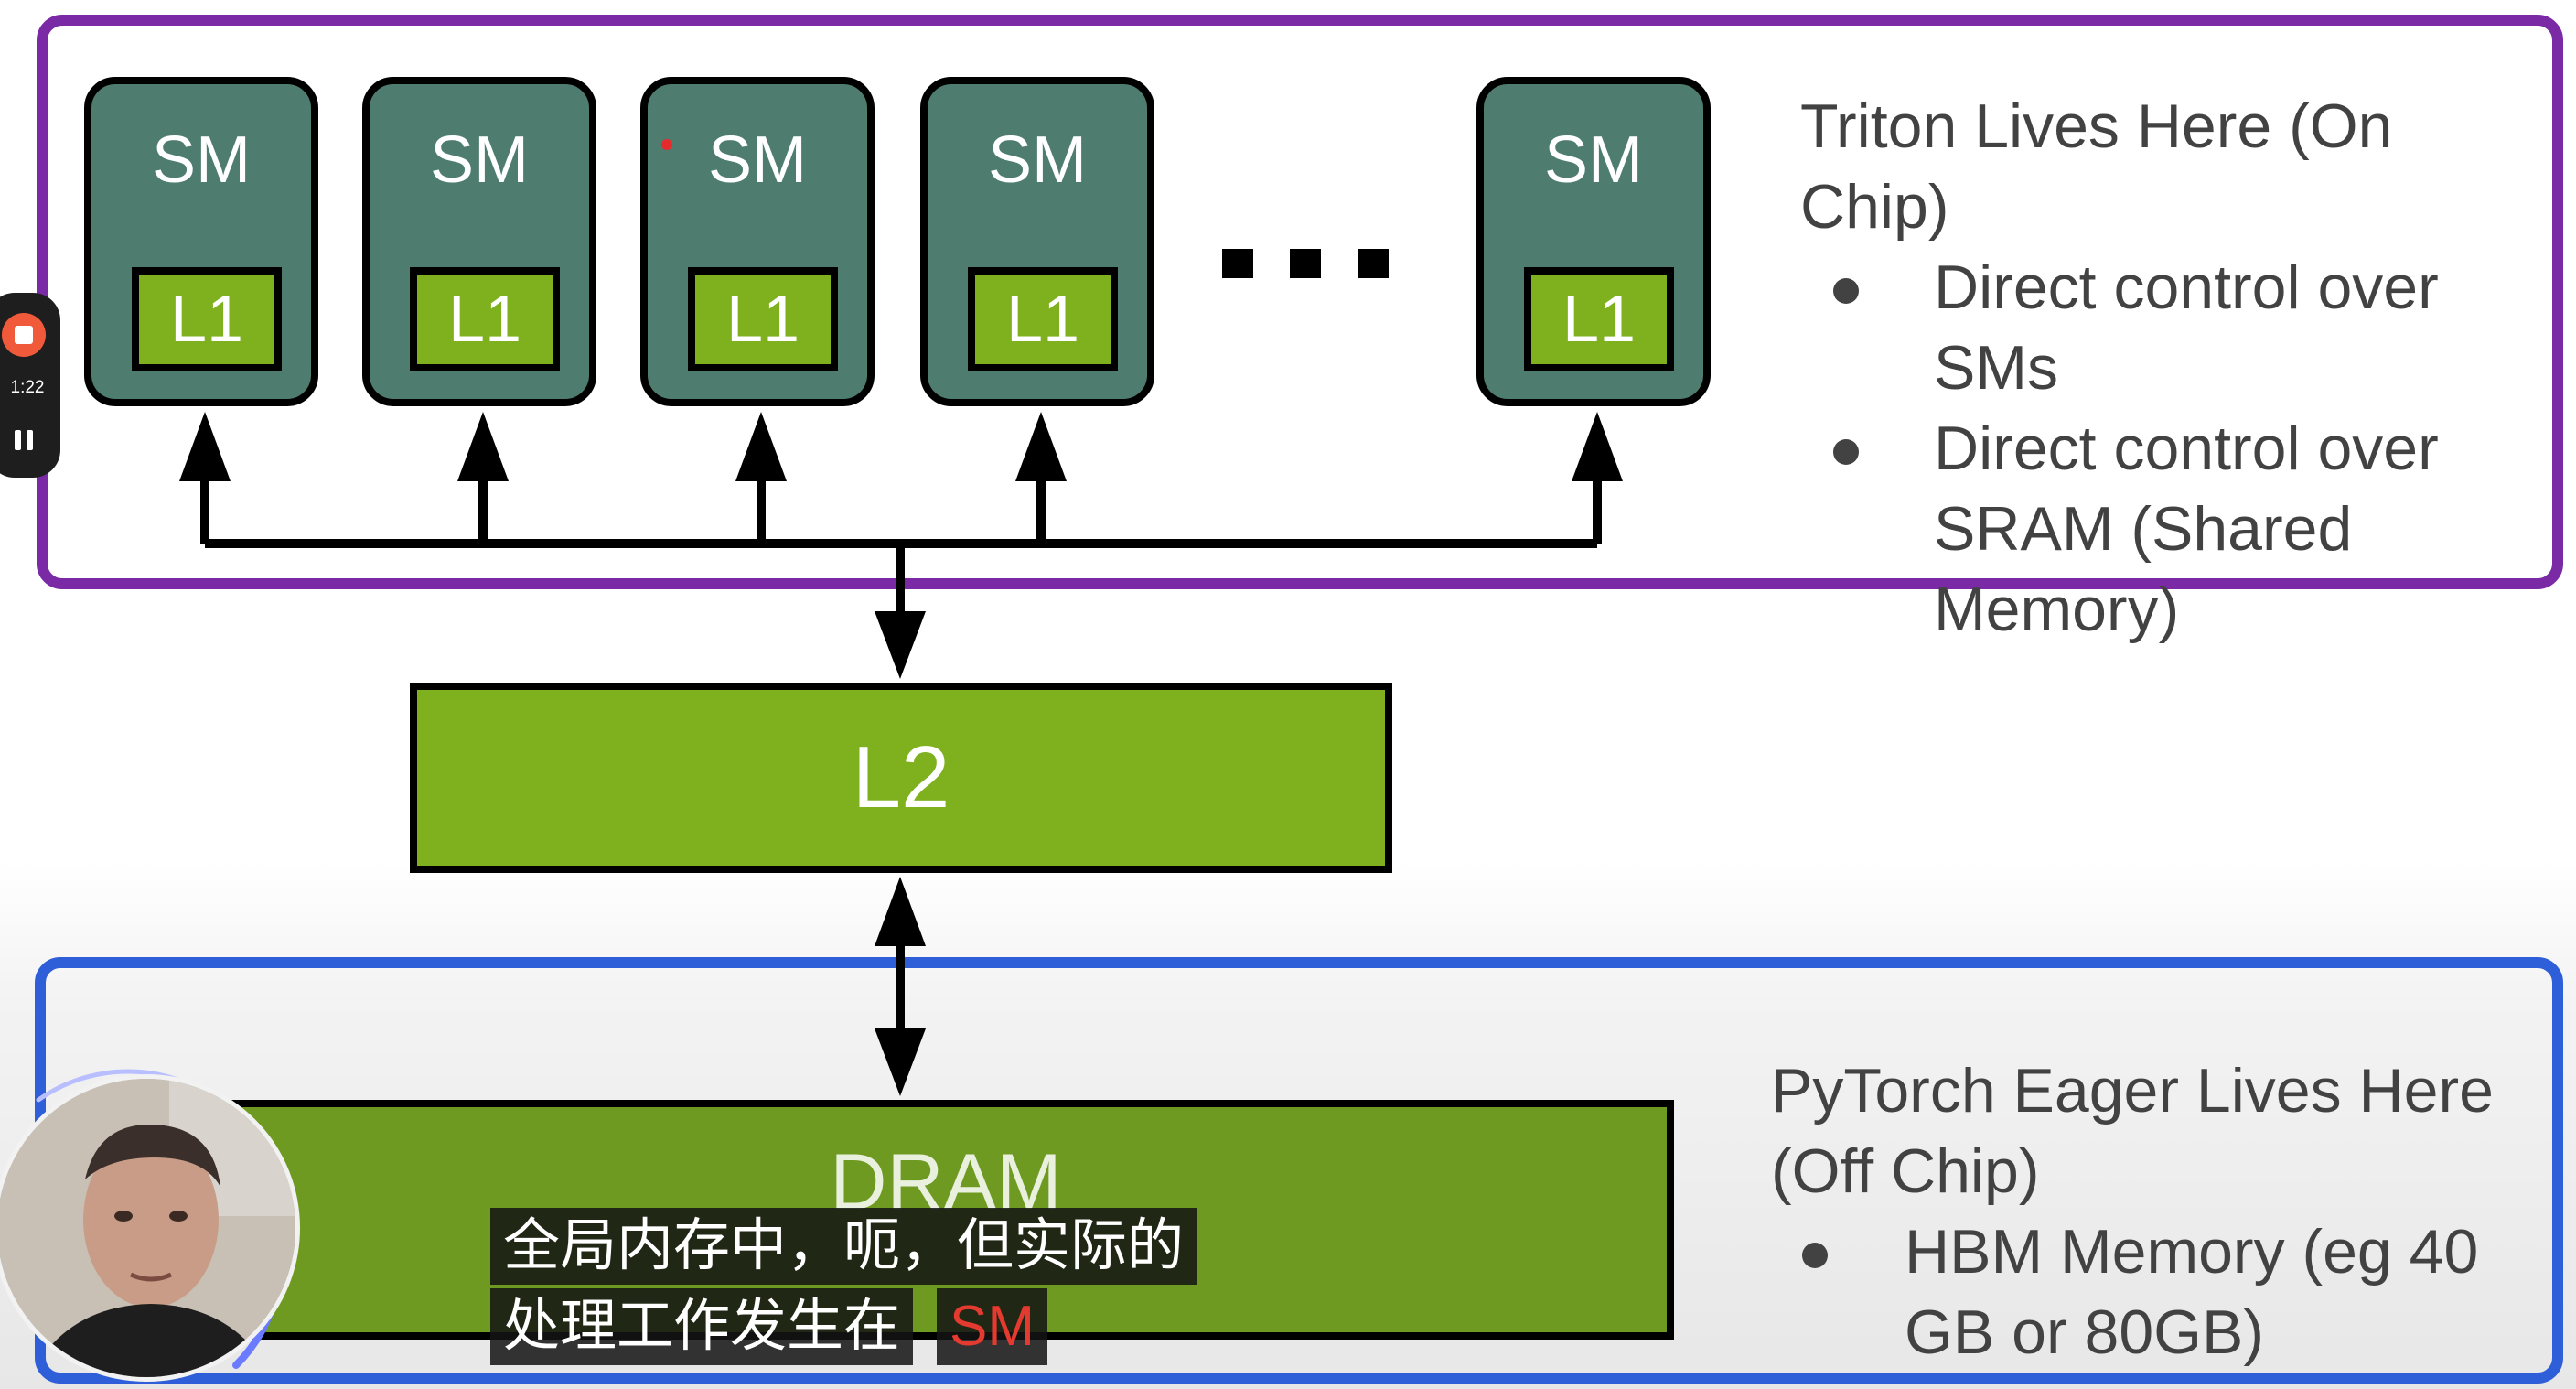 This screenshot has width=2576, height=1389. Describe the element at coordinates (992, 1326) in the screenshot. I see `subtitle-highlight: SM` at that location.